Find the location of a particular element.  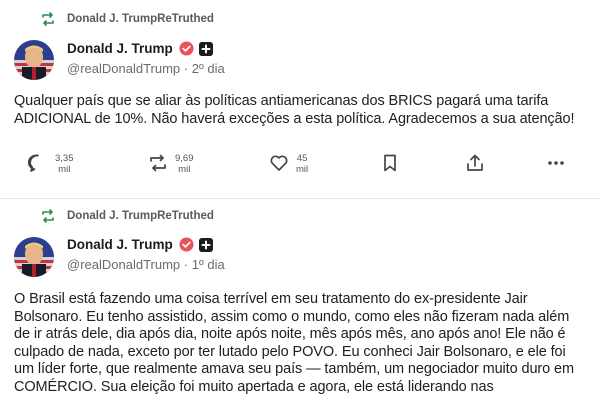

share-icon is located at coordinates (475, 162).